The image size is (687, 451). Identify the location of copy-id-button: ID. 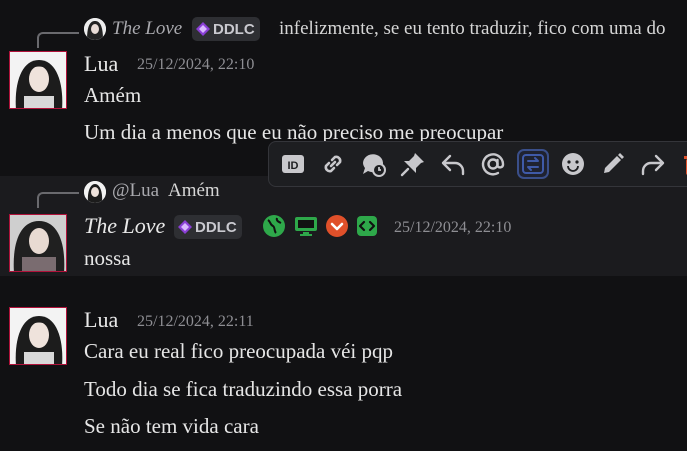
(293, 164).